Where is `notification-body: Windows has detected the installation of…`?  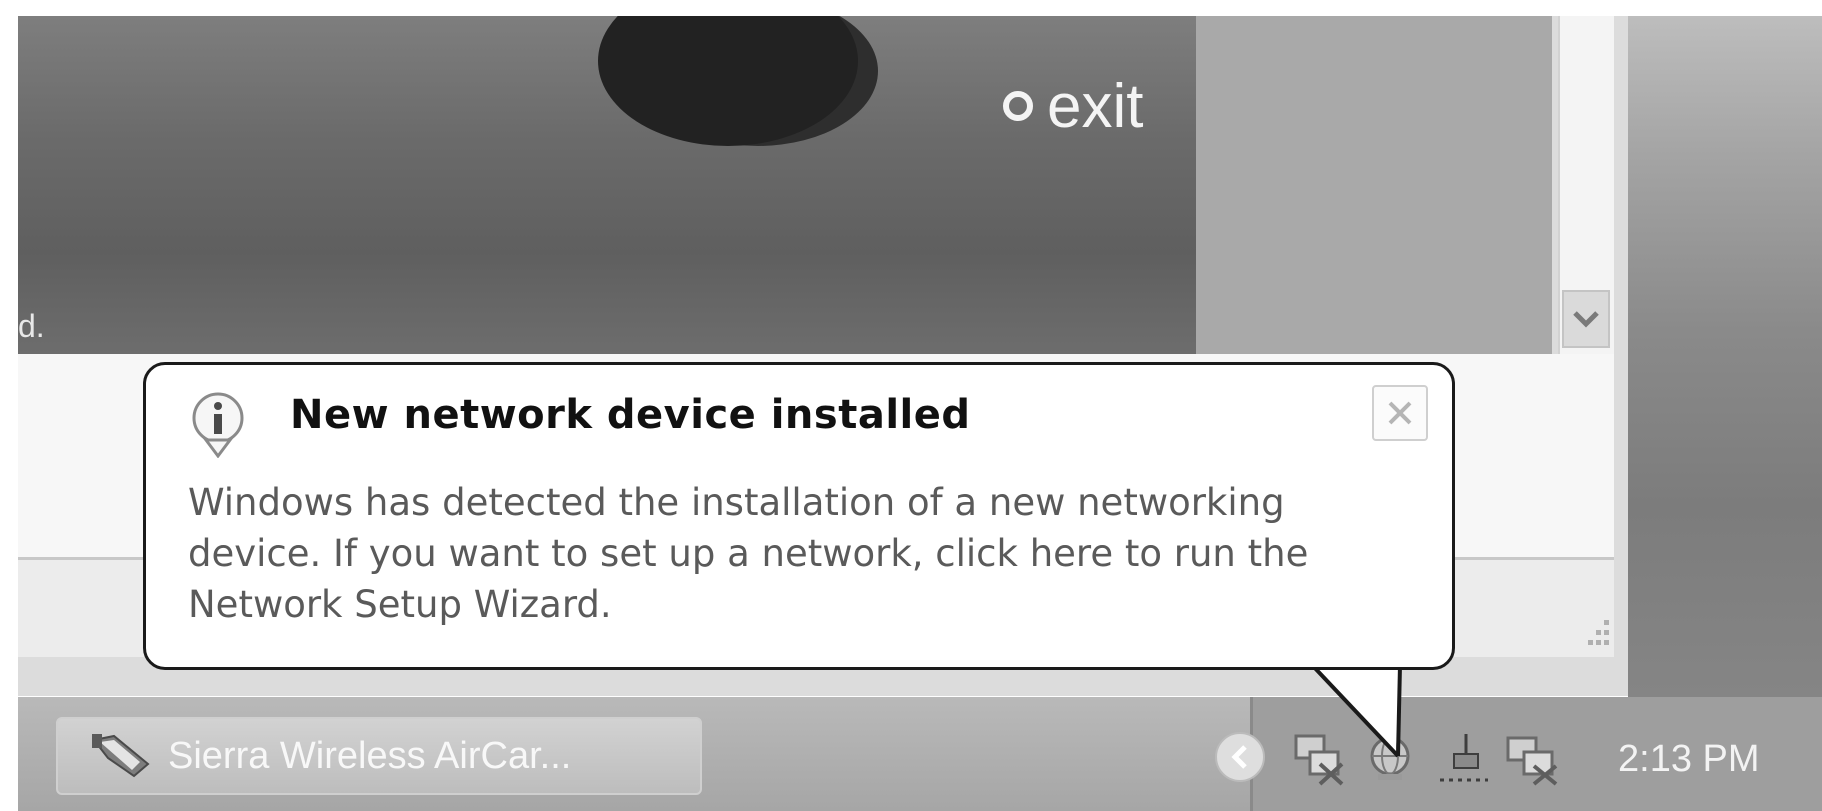 notification-body: Windows has detected the installation of… is located at coordinates (808, 553).